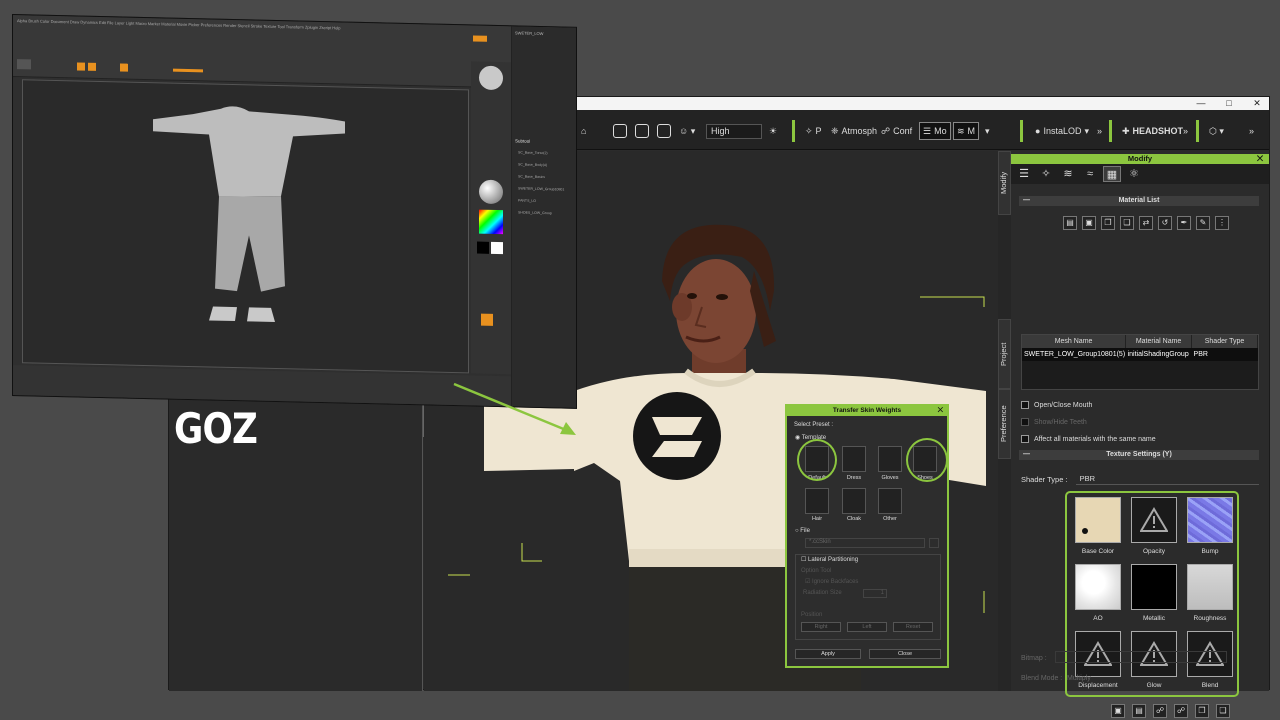 This screenshot has width=1280, height=720. What do you see at coordinates (890, 501) in the screenshot?
I see `preset-other` at bounding box center [890, 501].